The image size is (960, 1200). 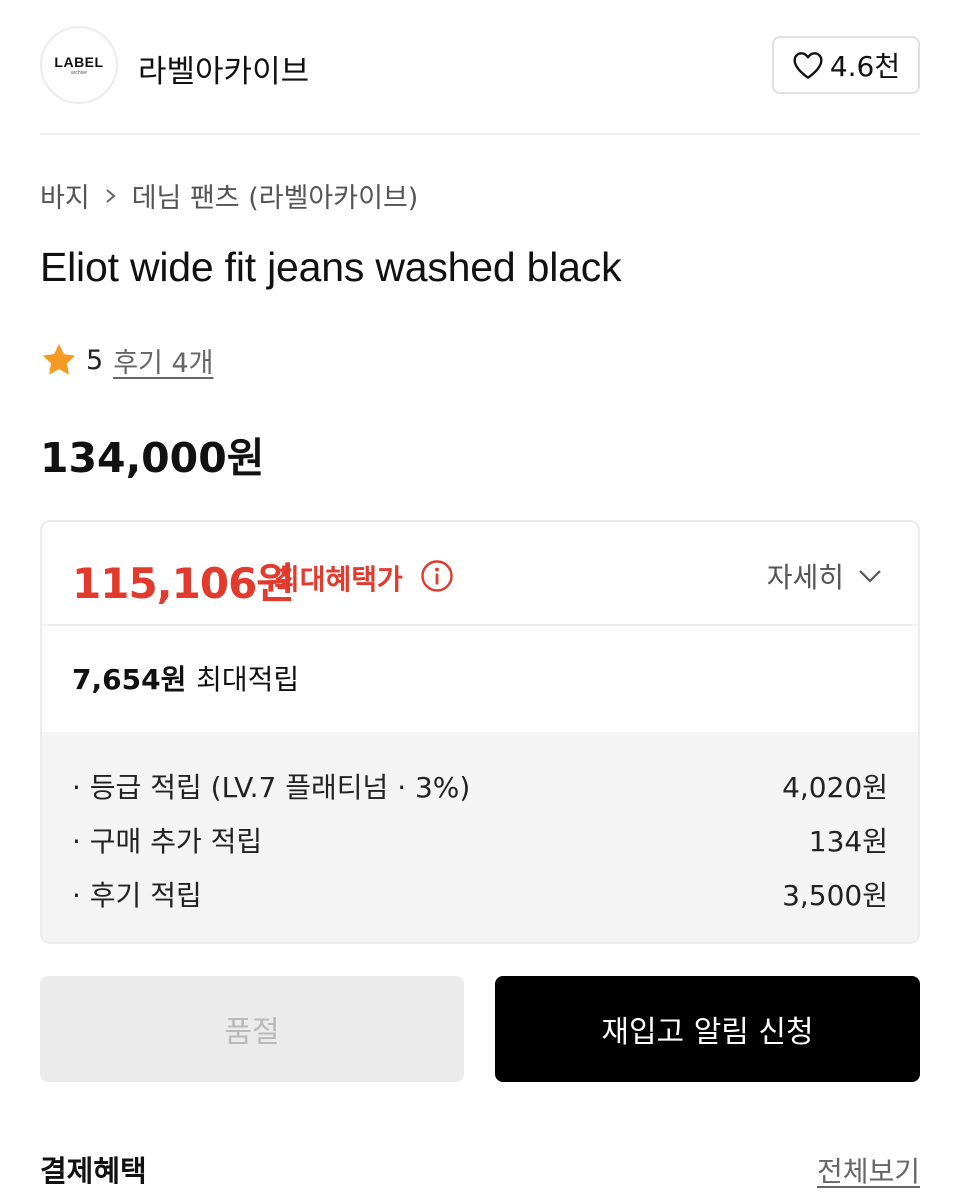 What do you see at coordinates (183, 583) in the screenshot?
I see `max-benefit-price: 115,106원` at bounding box center [183, 583].